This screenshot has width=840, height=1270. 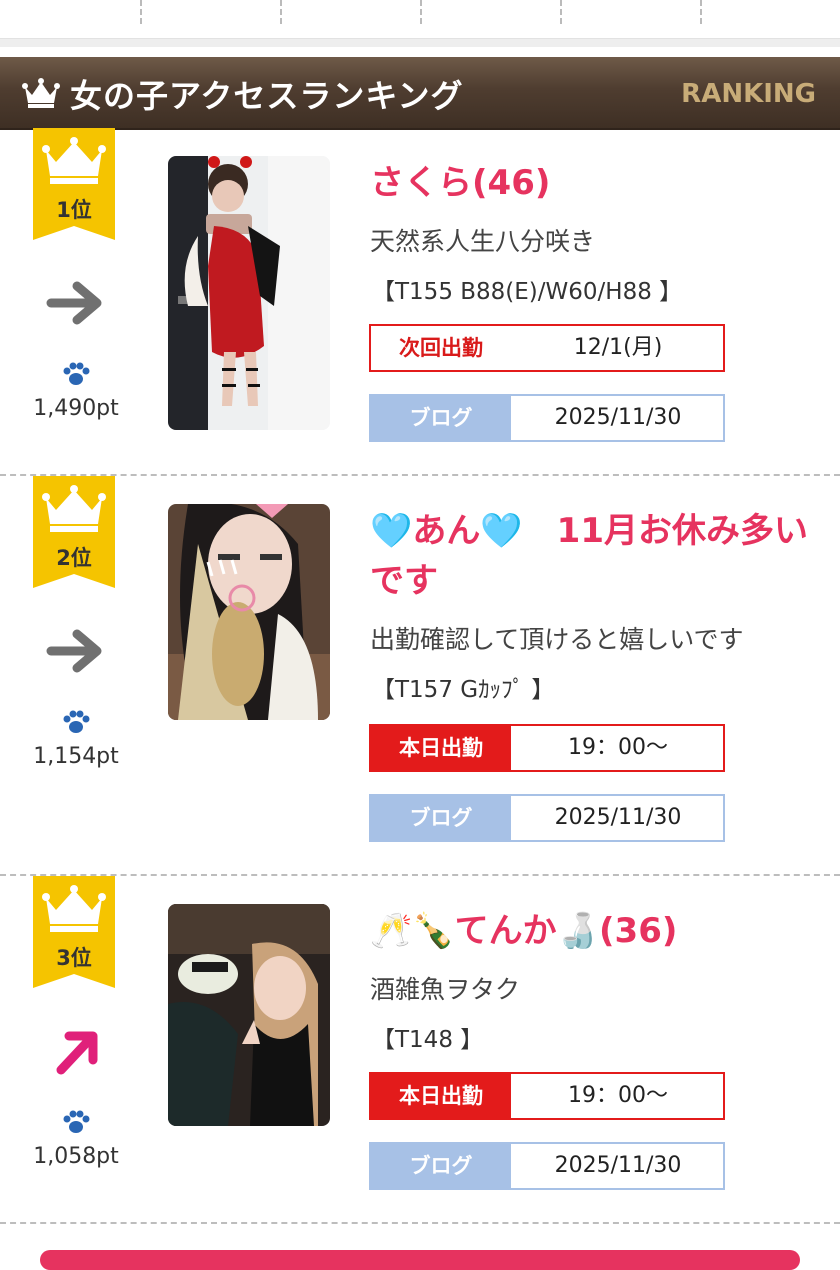 I want to click on rank-label: 3位, so click(x=74, y=958).